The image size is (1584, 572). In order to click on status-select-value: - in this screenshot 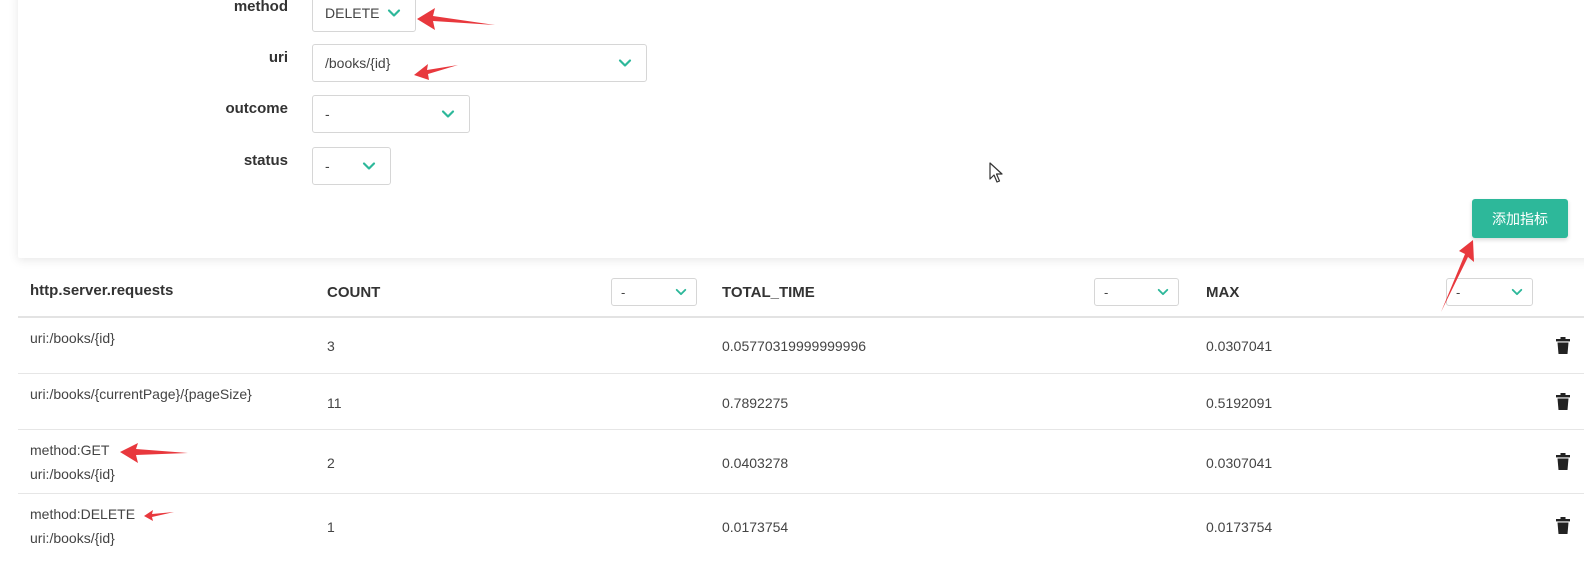, I will do `click(327, 166)`.